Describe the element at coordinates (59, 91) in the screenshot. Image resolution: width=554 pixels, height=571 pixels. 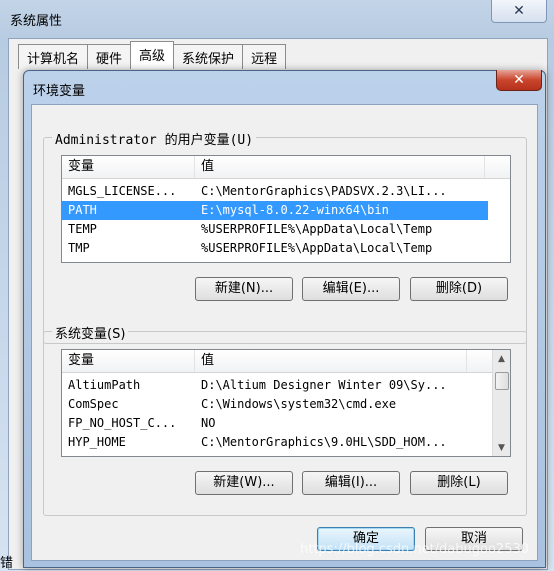
I see `dialog-title: 环境变量` at that location.